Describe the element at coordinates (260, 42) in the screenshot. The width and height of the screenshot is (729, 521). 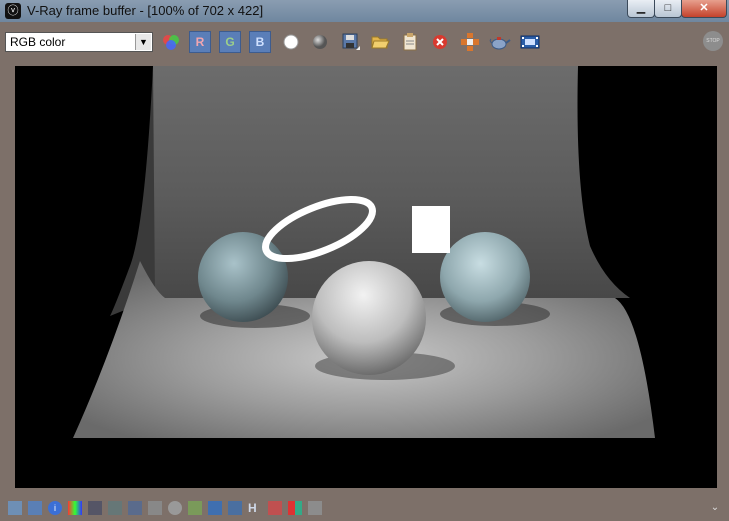
I see `blue-channel-button: B` at that location.